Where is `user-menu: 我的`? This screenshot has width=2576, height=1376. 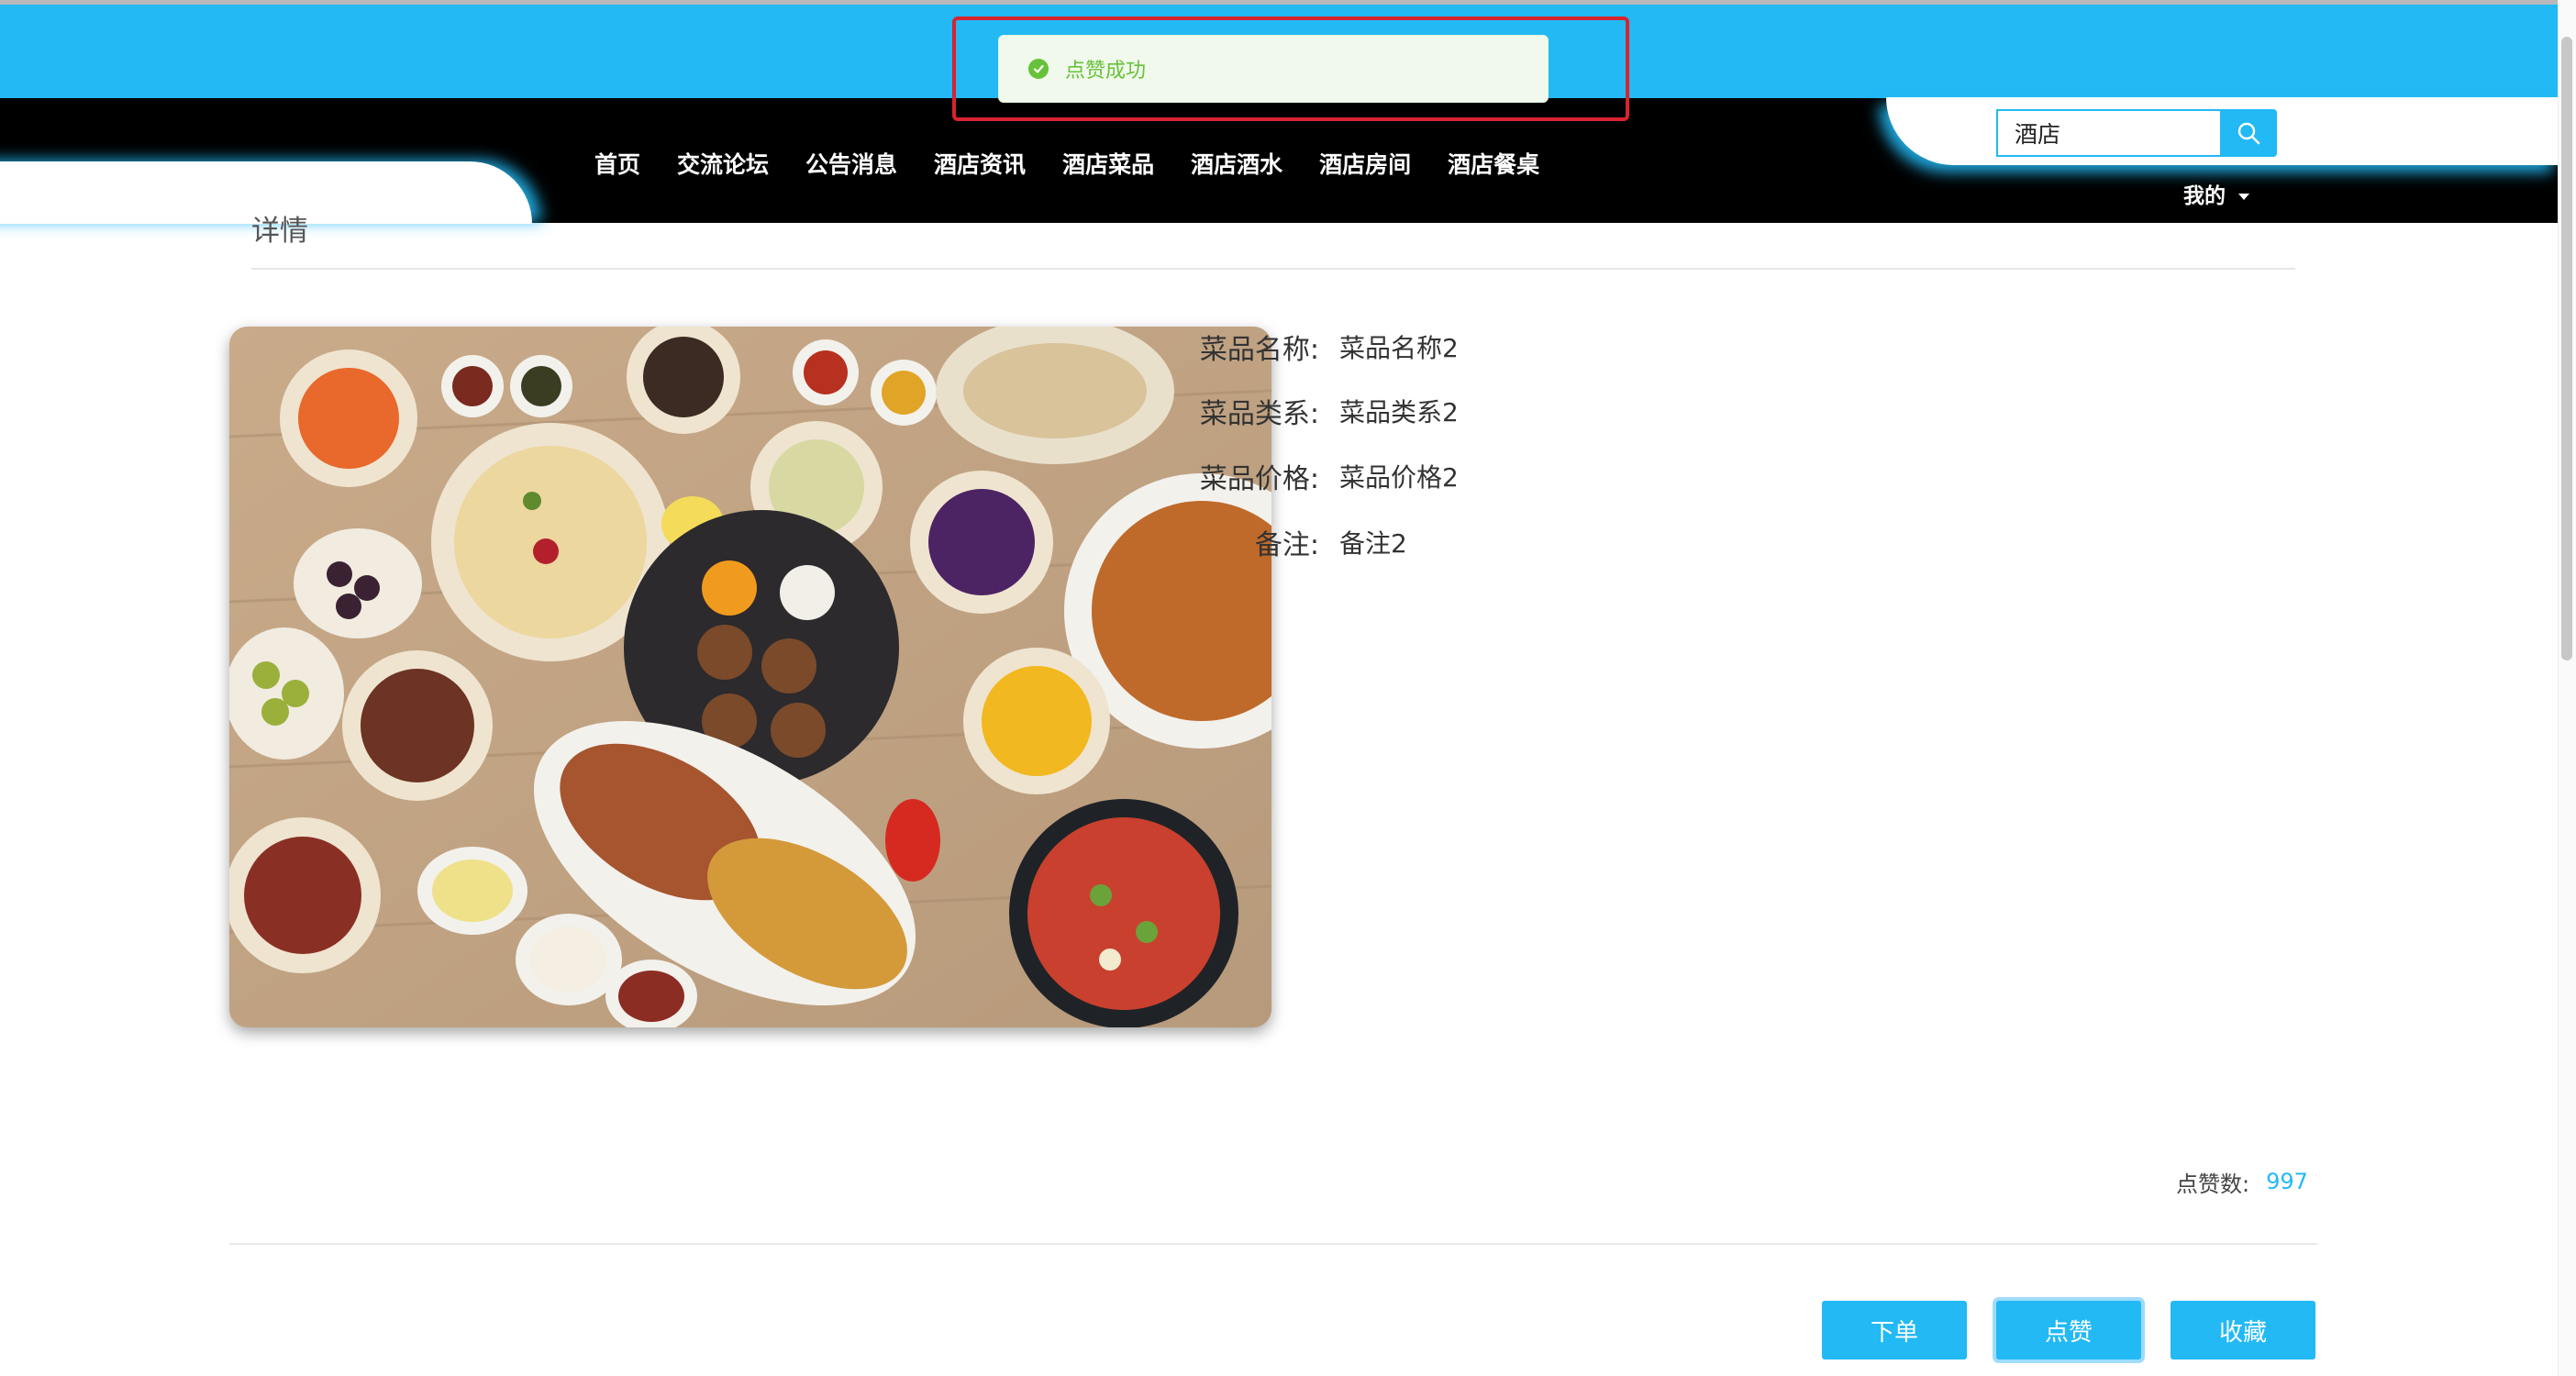 user-menu: 我的 is located at coordinates (2216, 196).